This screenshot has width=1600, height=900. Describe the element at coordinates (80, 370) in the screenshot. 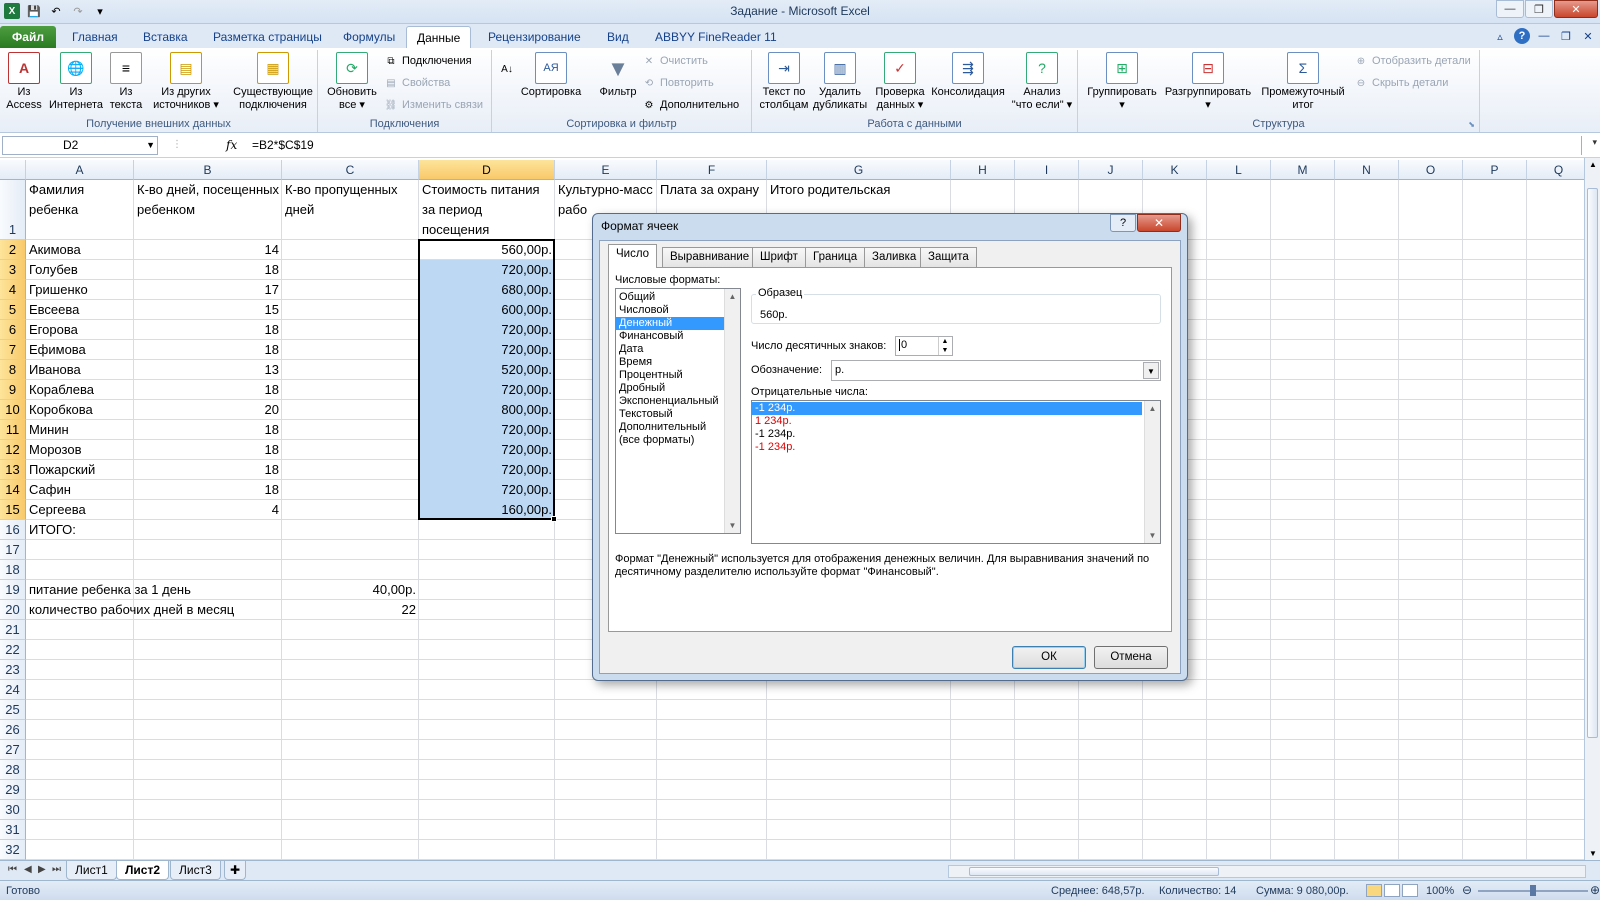

I see `name-cell: Иванова` at that location.